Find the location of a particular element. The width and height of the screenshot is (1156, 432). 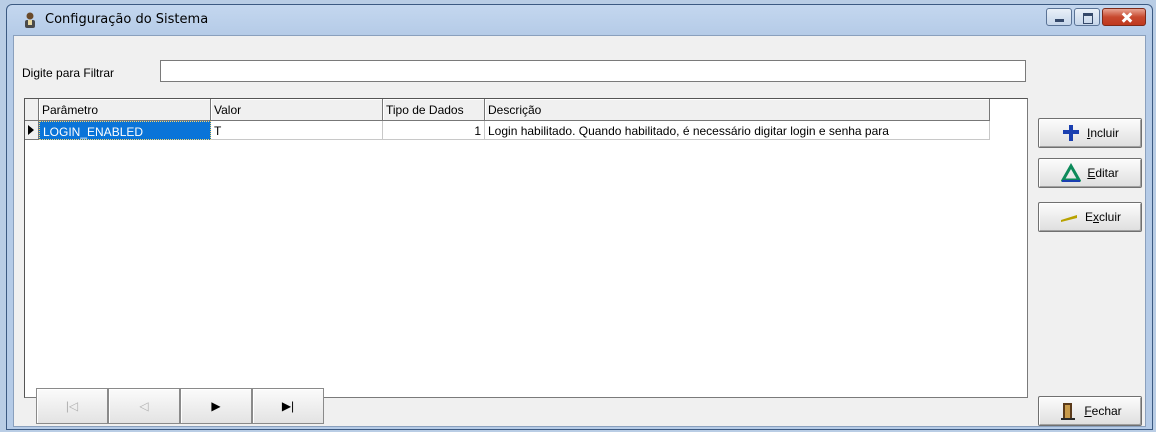

cell-valor: T is located at coordinates (297, 130).